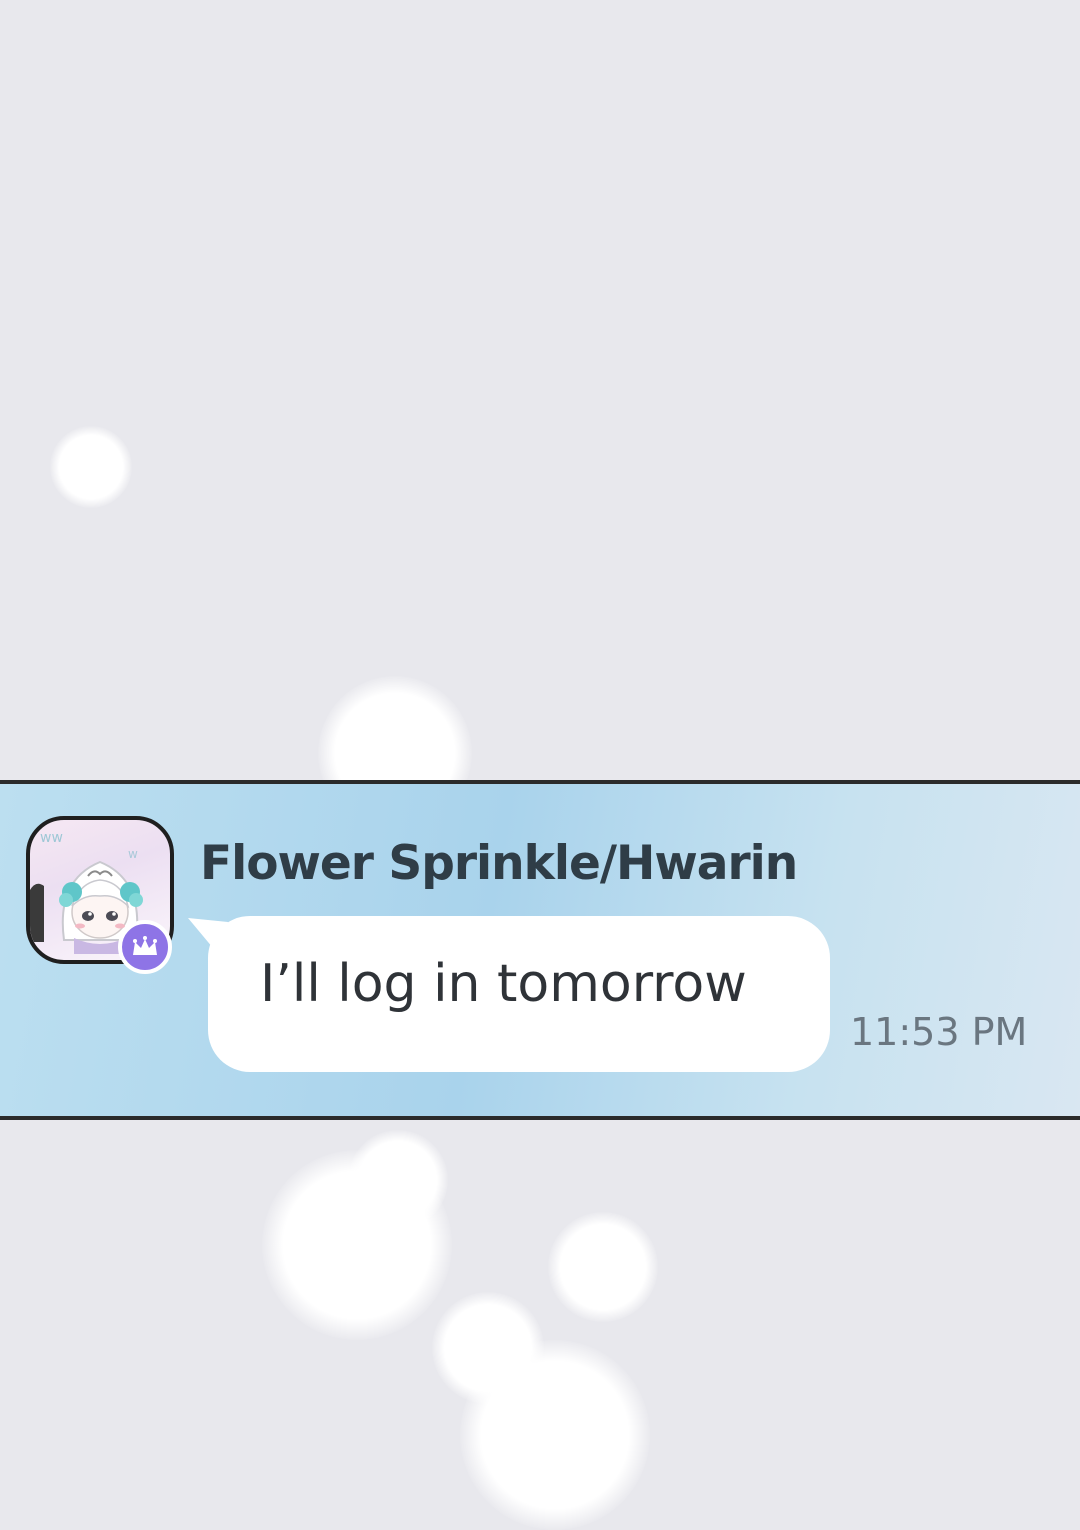 This screenshot has width=1080, height=1530. I want to click on sender-name: Flower Sprinkle/Hwarin, so click(499, 863).